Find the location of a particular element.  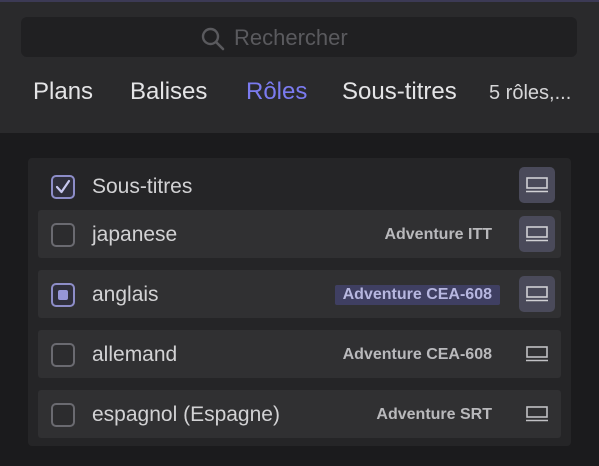

role-row-anglais: anglais Adventure CEA-608 is located at coordinates (299, 294).